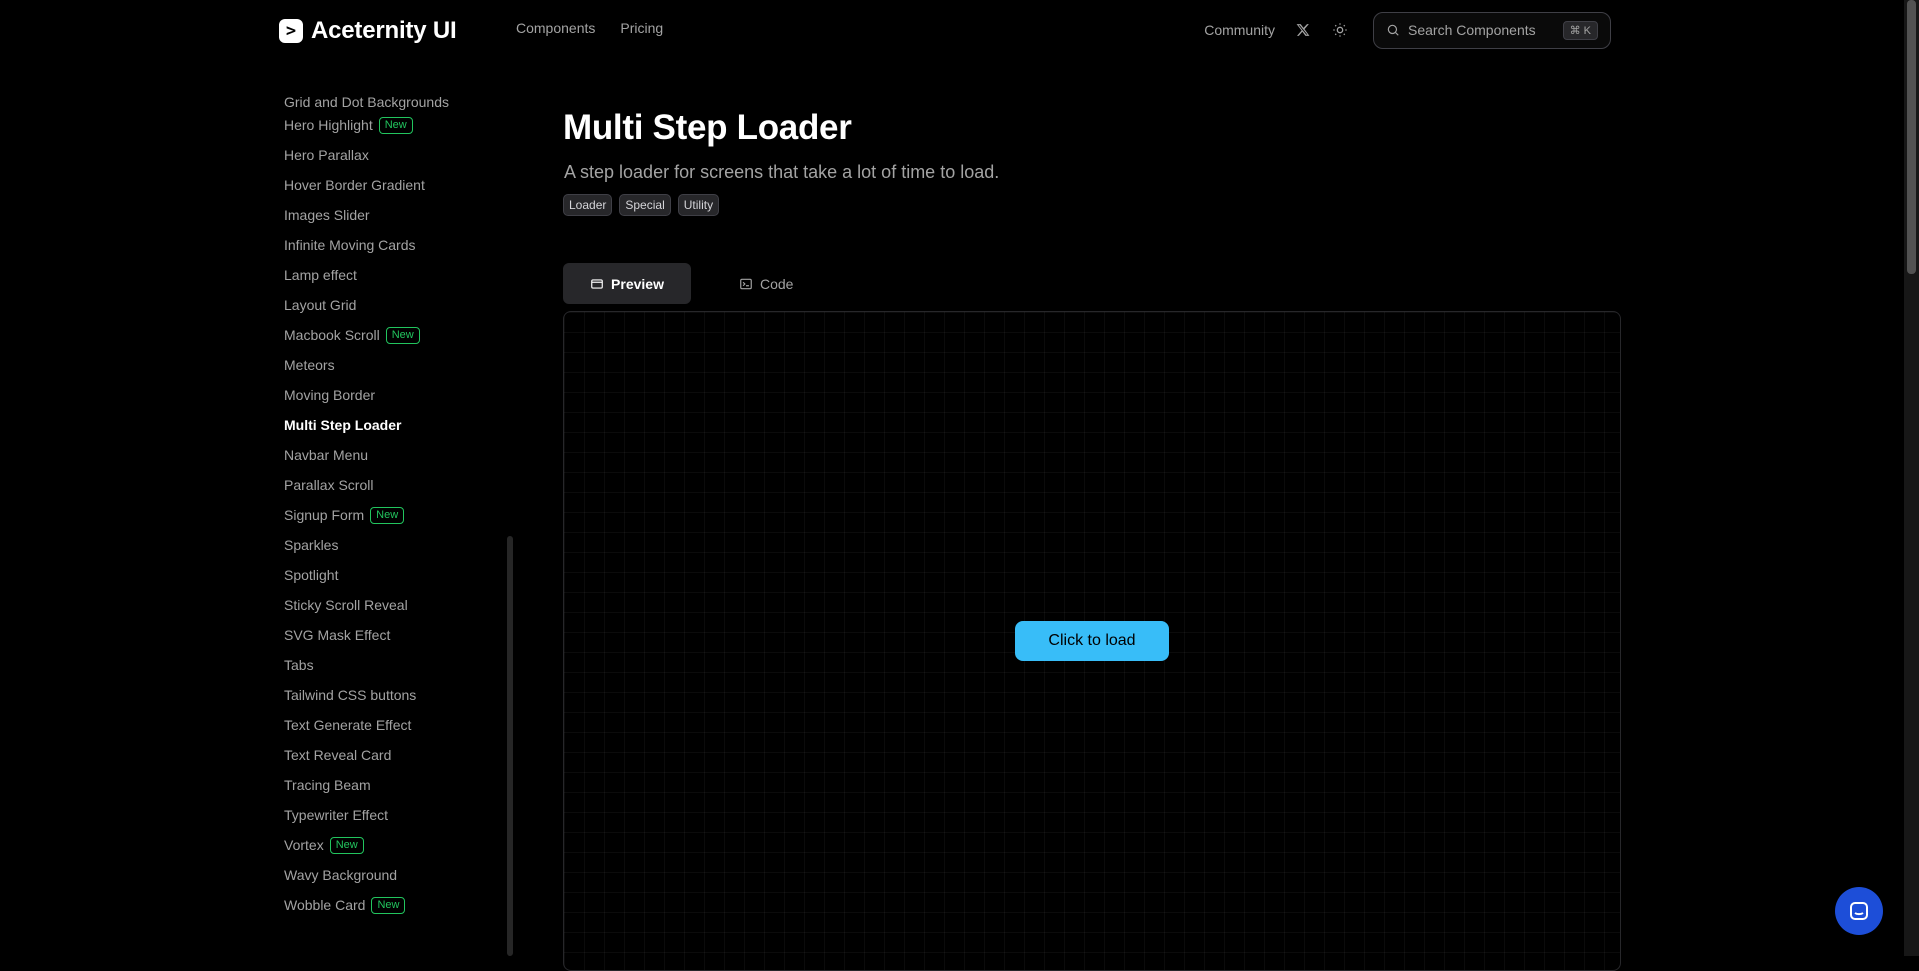 This screenshot has height=971, width=1919. I want to click on sidebar-item-label: Text Generate Effect, so click(348, 725).